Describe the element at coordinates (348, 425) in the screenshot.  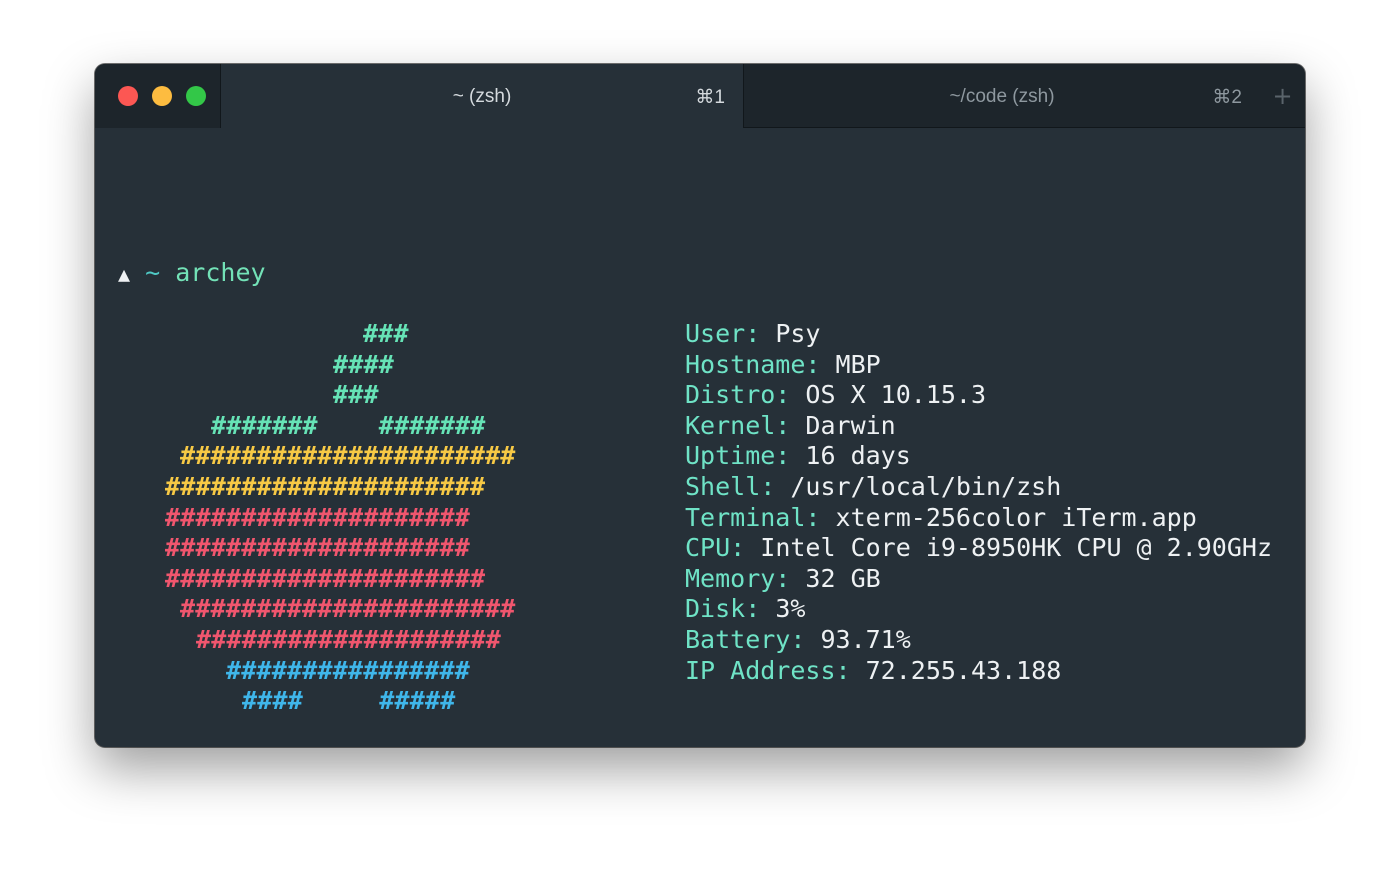
I see `logo-line: ####### #######` at that location.